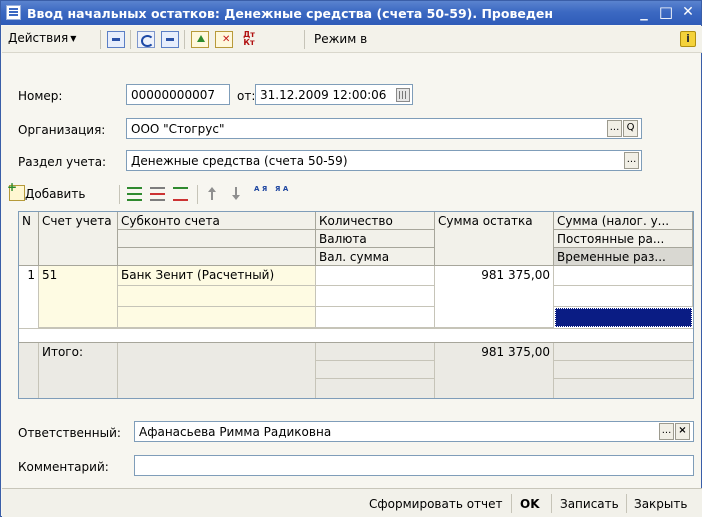 The height and width of the screenshot is (517, 702). Describe the element at coordinates (212, 194) in the screenshot. I see `move-up-icon` at that location.